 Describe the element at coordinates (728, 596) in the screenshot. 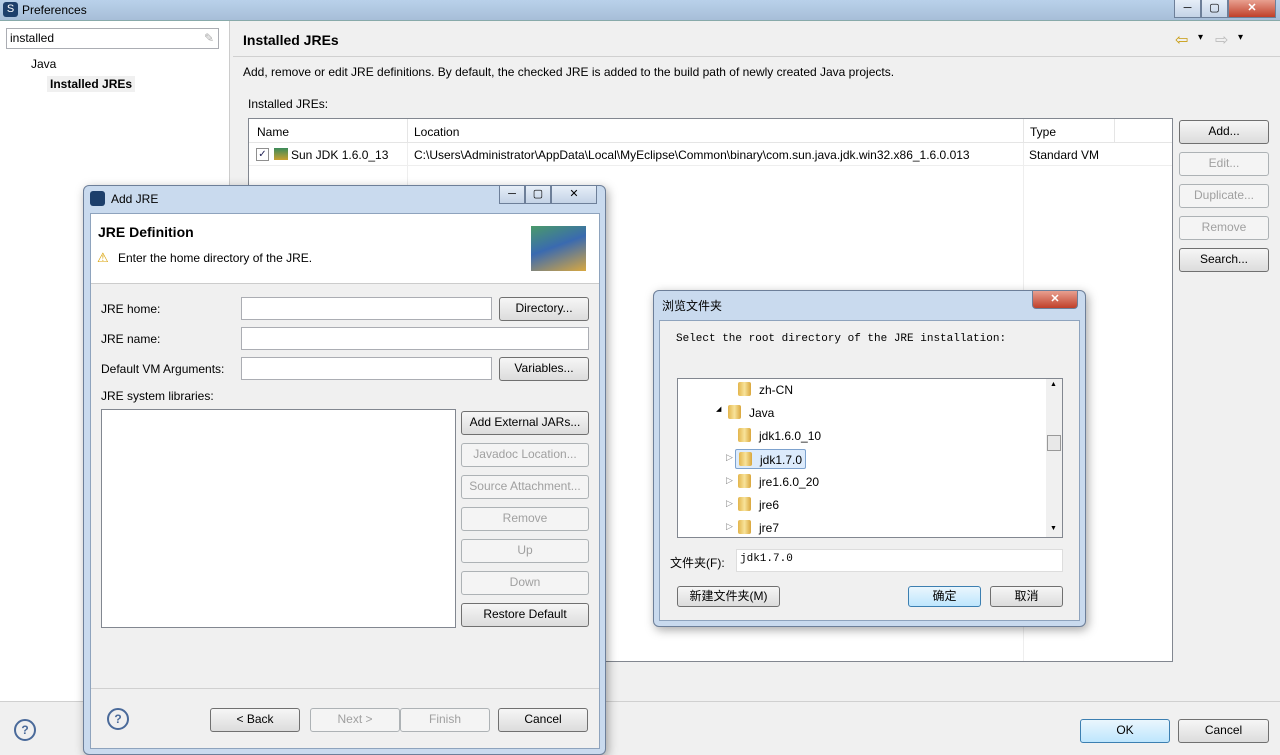

I see `new-folder-button: 新建文件夹(M)` at that location.